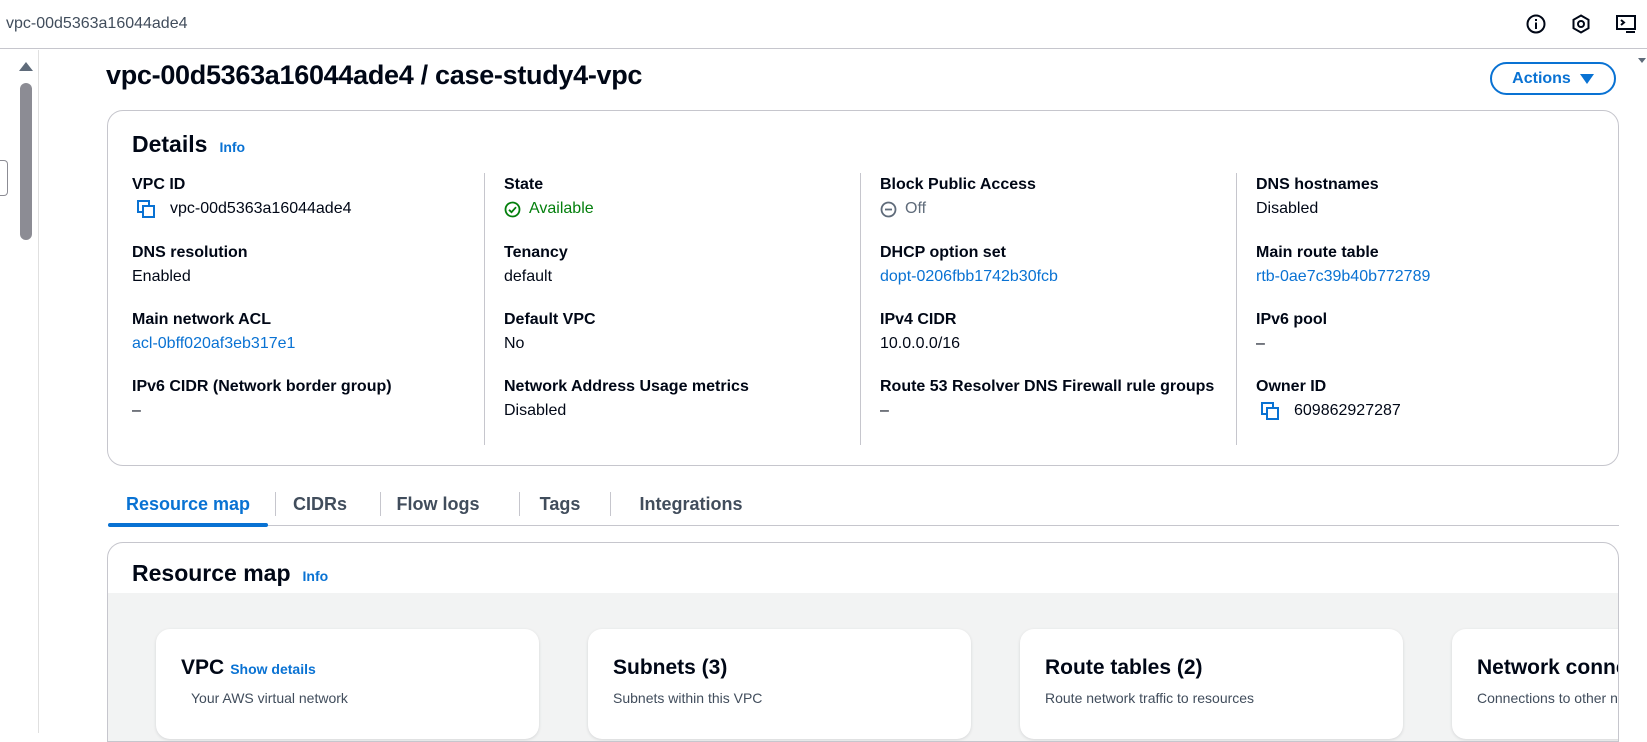  I want to click on field-label: Block Public Access, so click(958, 184).